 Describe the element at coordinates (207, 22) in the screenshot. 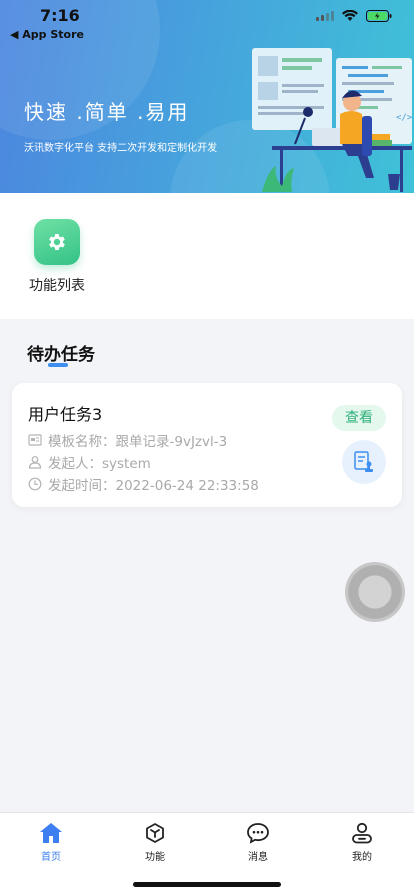

I see `status-bar: 7:16 ◀ App Store` at that location.